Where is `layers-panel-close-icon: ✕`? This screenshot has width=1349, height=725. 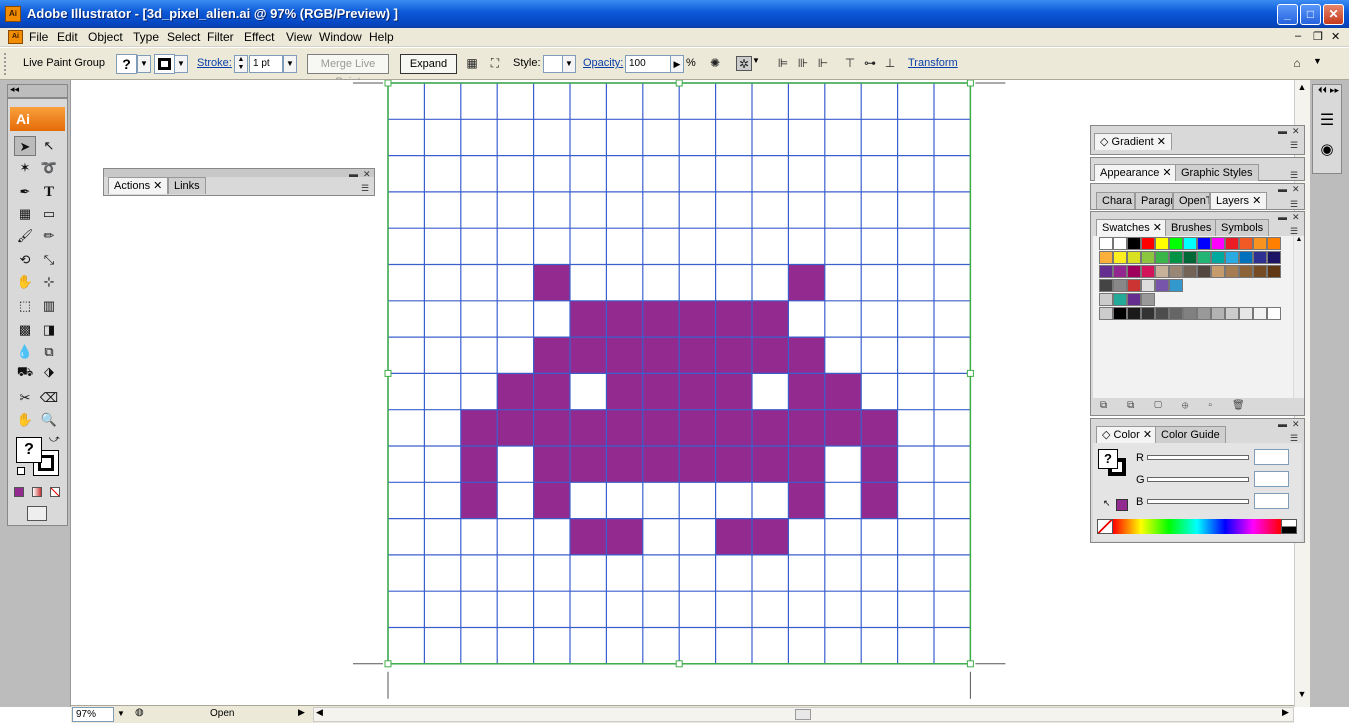
layers-panel-close-icon: ✕ is located at coordinates (1296, 189).